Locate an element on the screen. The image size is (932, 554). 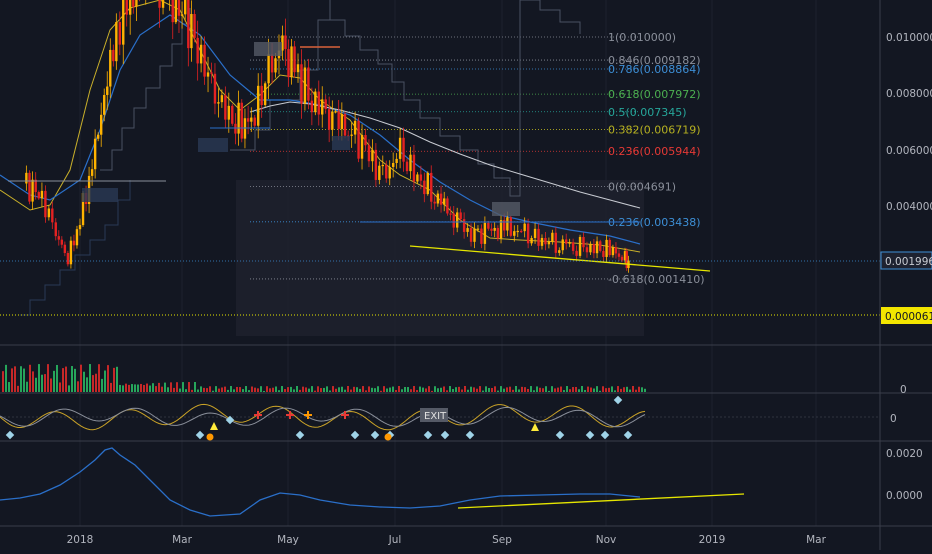
fib-level-label: 0.786(0.008864) is located at coordinates (654, 69).